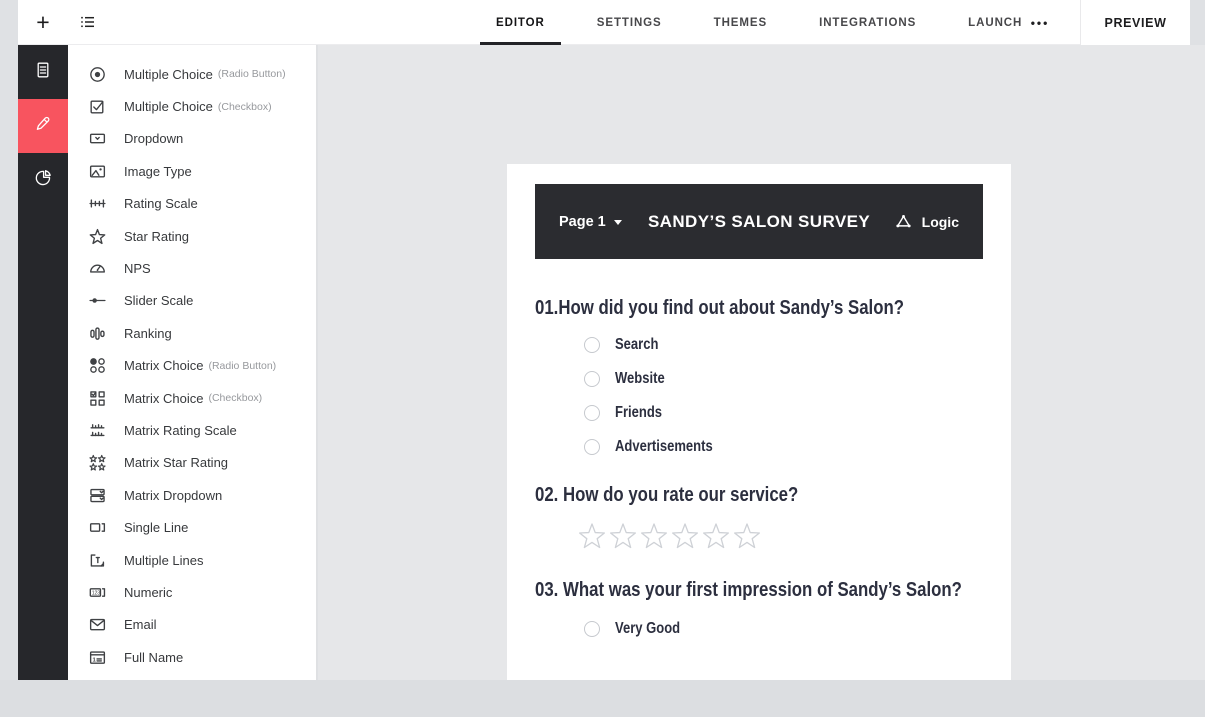 The height and width of the screenshot is (717, 1205). Describe the element at coordinates (759, 221) in the screenshot. I see `survey-card-header: Page 1 SANDY’S SALON SURVEY Logic` at that location.